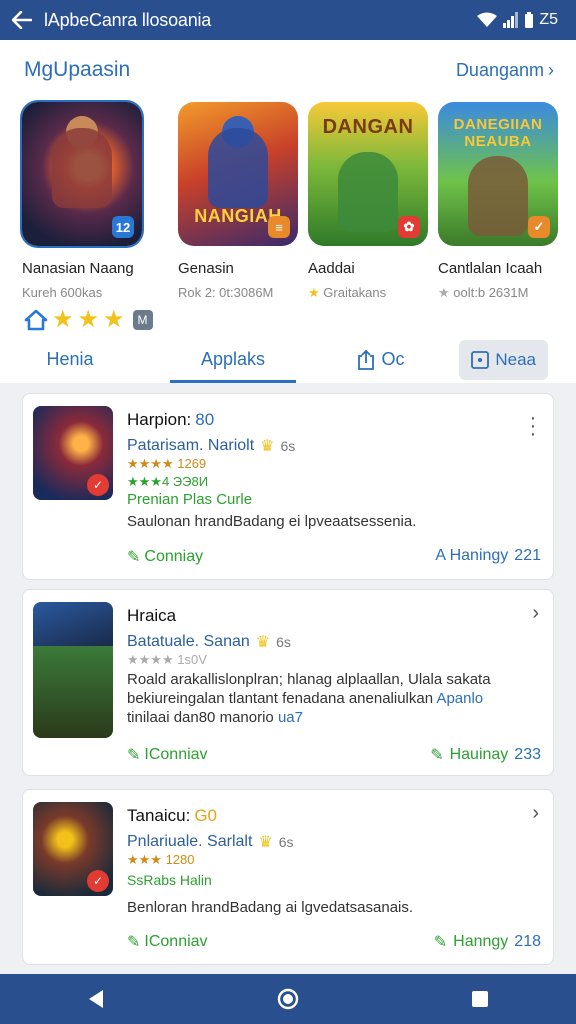  I want to click on back-arrow-icon, so click(22, 20).